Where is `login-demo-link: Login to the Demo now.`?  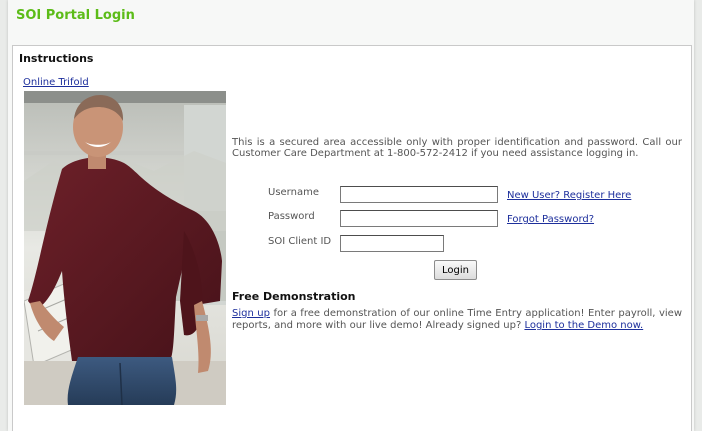 login-demo-link: Login to the Demo now. is located at coordinates (583, 325).